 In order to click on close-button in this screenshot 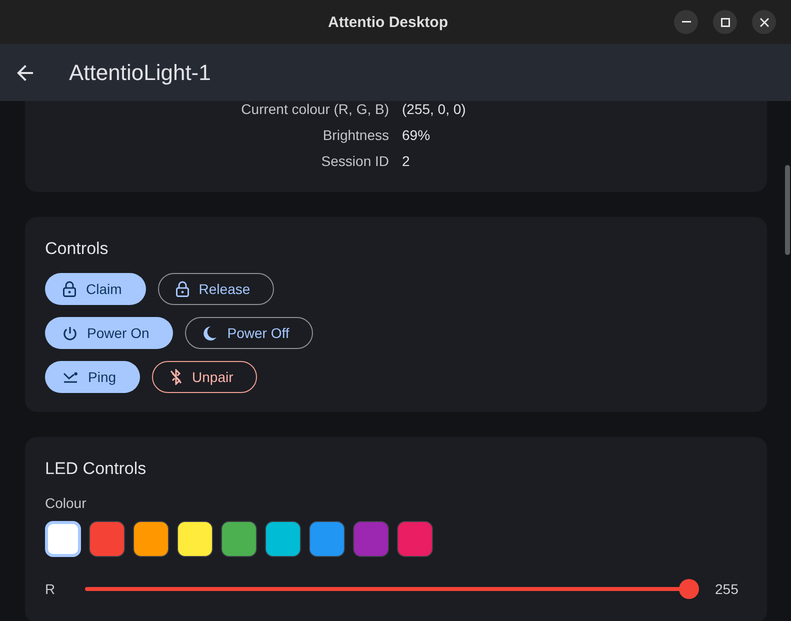, I will do `click(764, 22)`.